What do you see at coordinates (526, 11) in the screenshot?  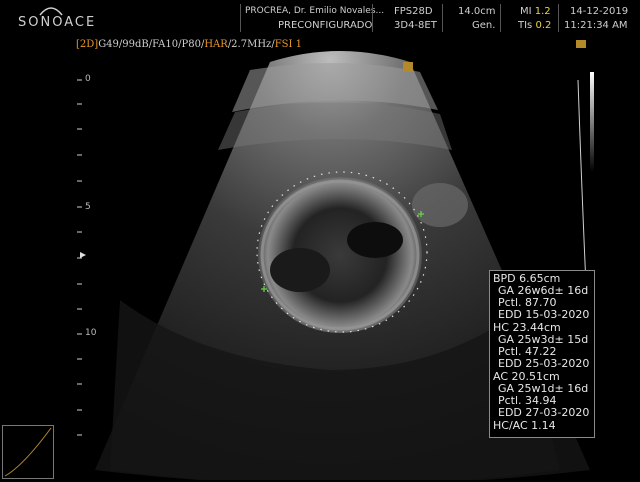 I see `mi-label: MI` at bounding box center [526, 11].